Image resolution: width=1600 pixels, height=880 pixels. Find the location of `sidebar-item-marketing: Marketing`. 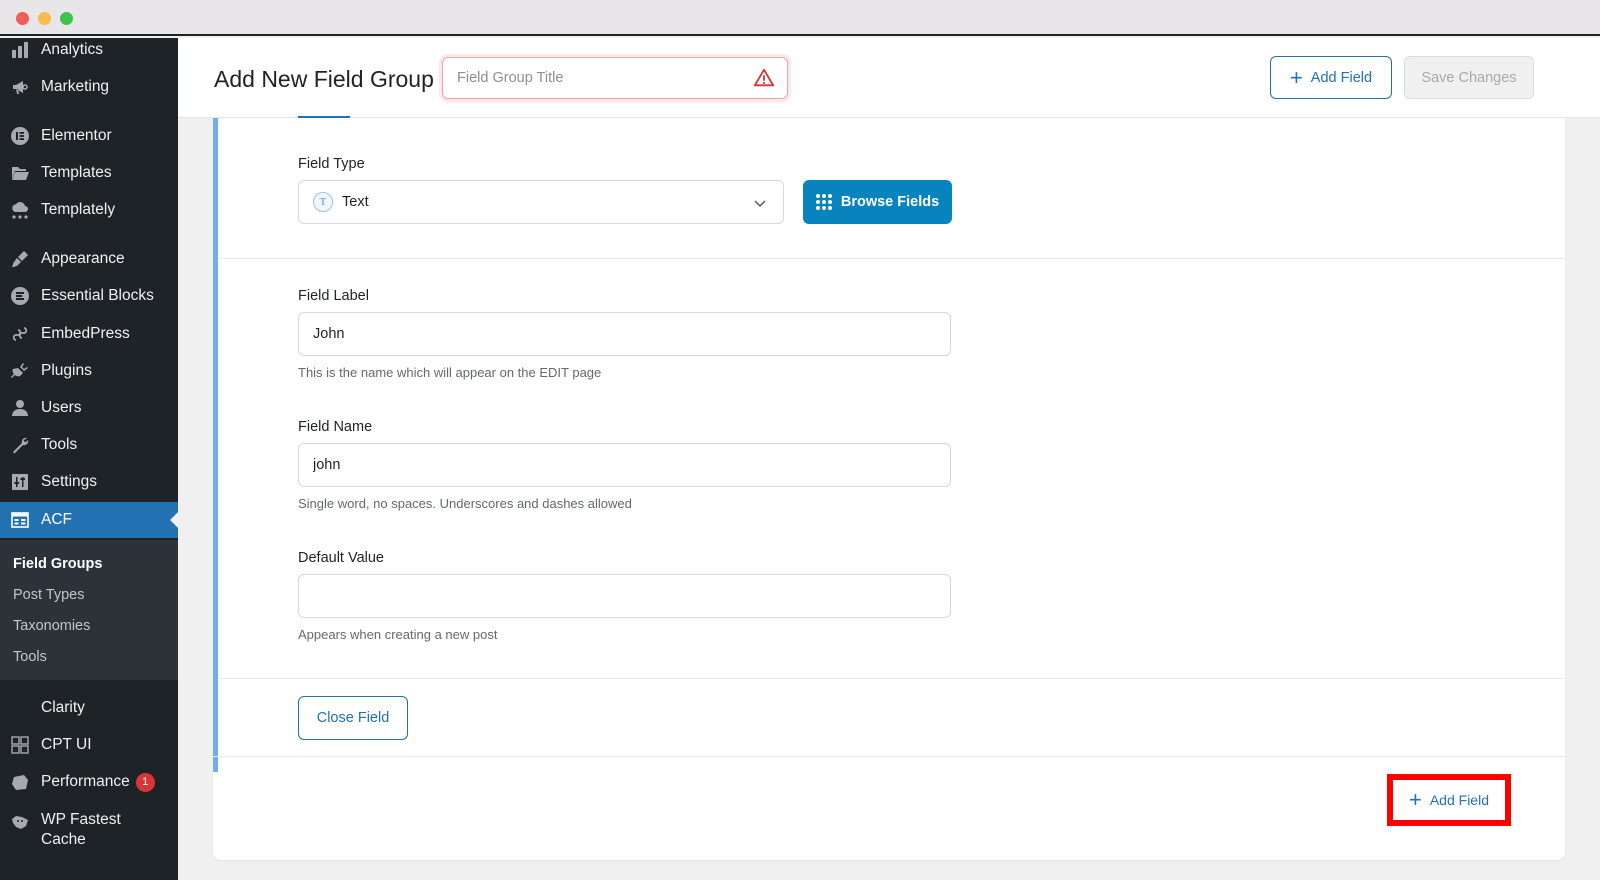

sidebar-item-marketing: Marketing is located at coordinates (89, 87).